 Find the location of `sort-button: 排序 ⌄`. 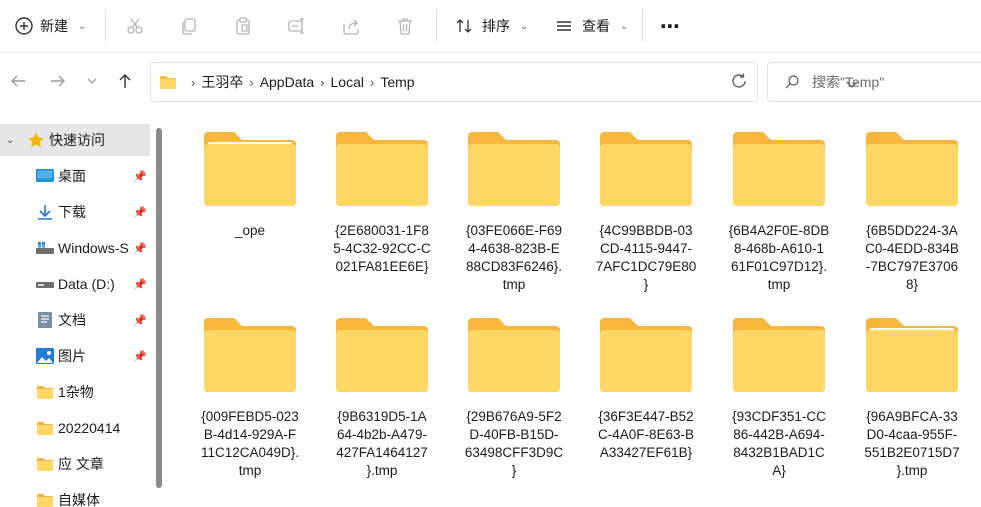

sort-button: 排序 ⌄ is located at coordinates (491, 26).